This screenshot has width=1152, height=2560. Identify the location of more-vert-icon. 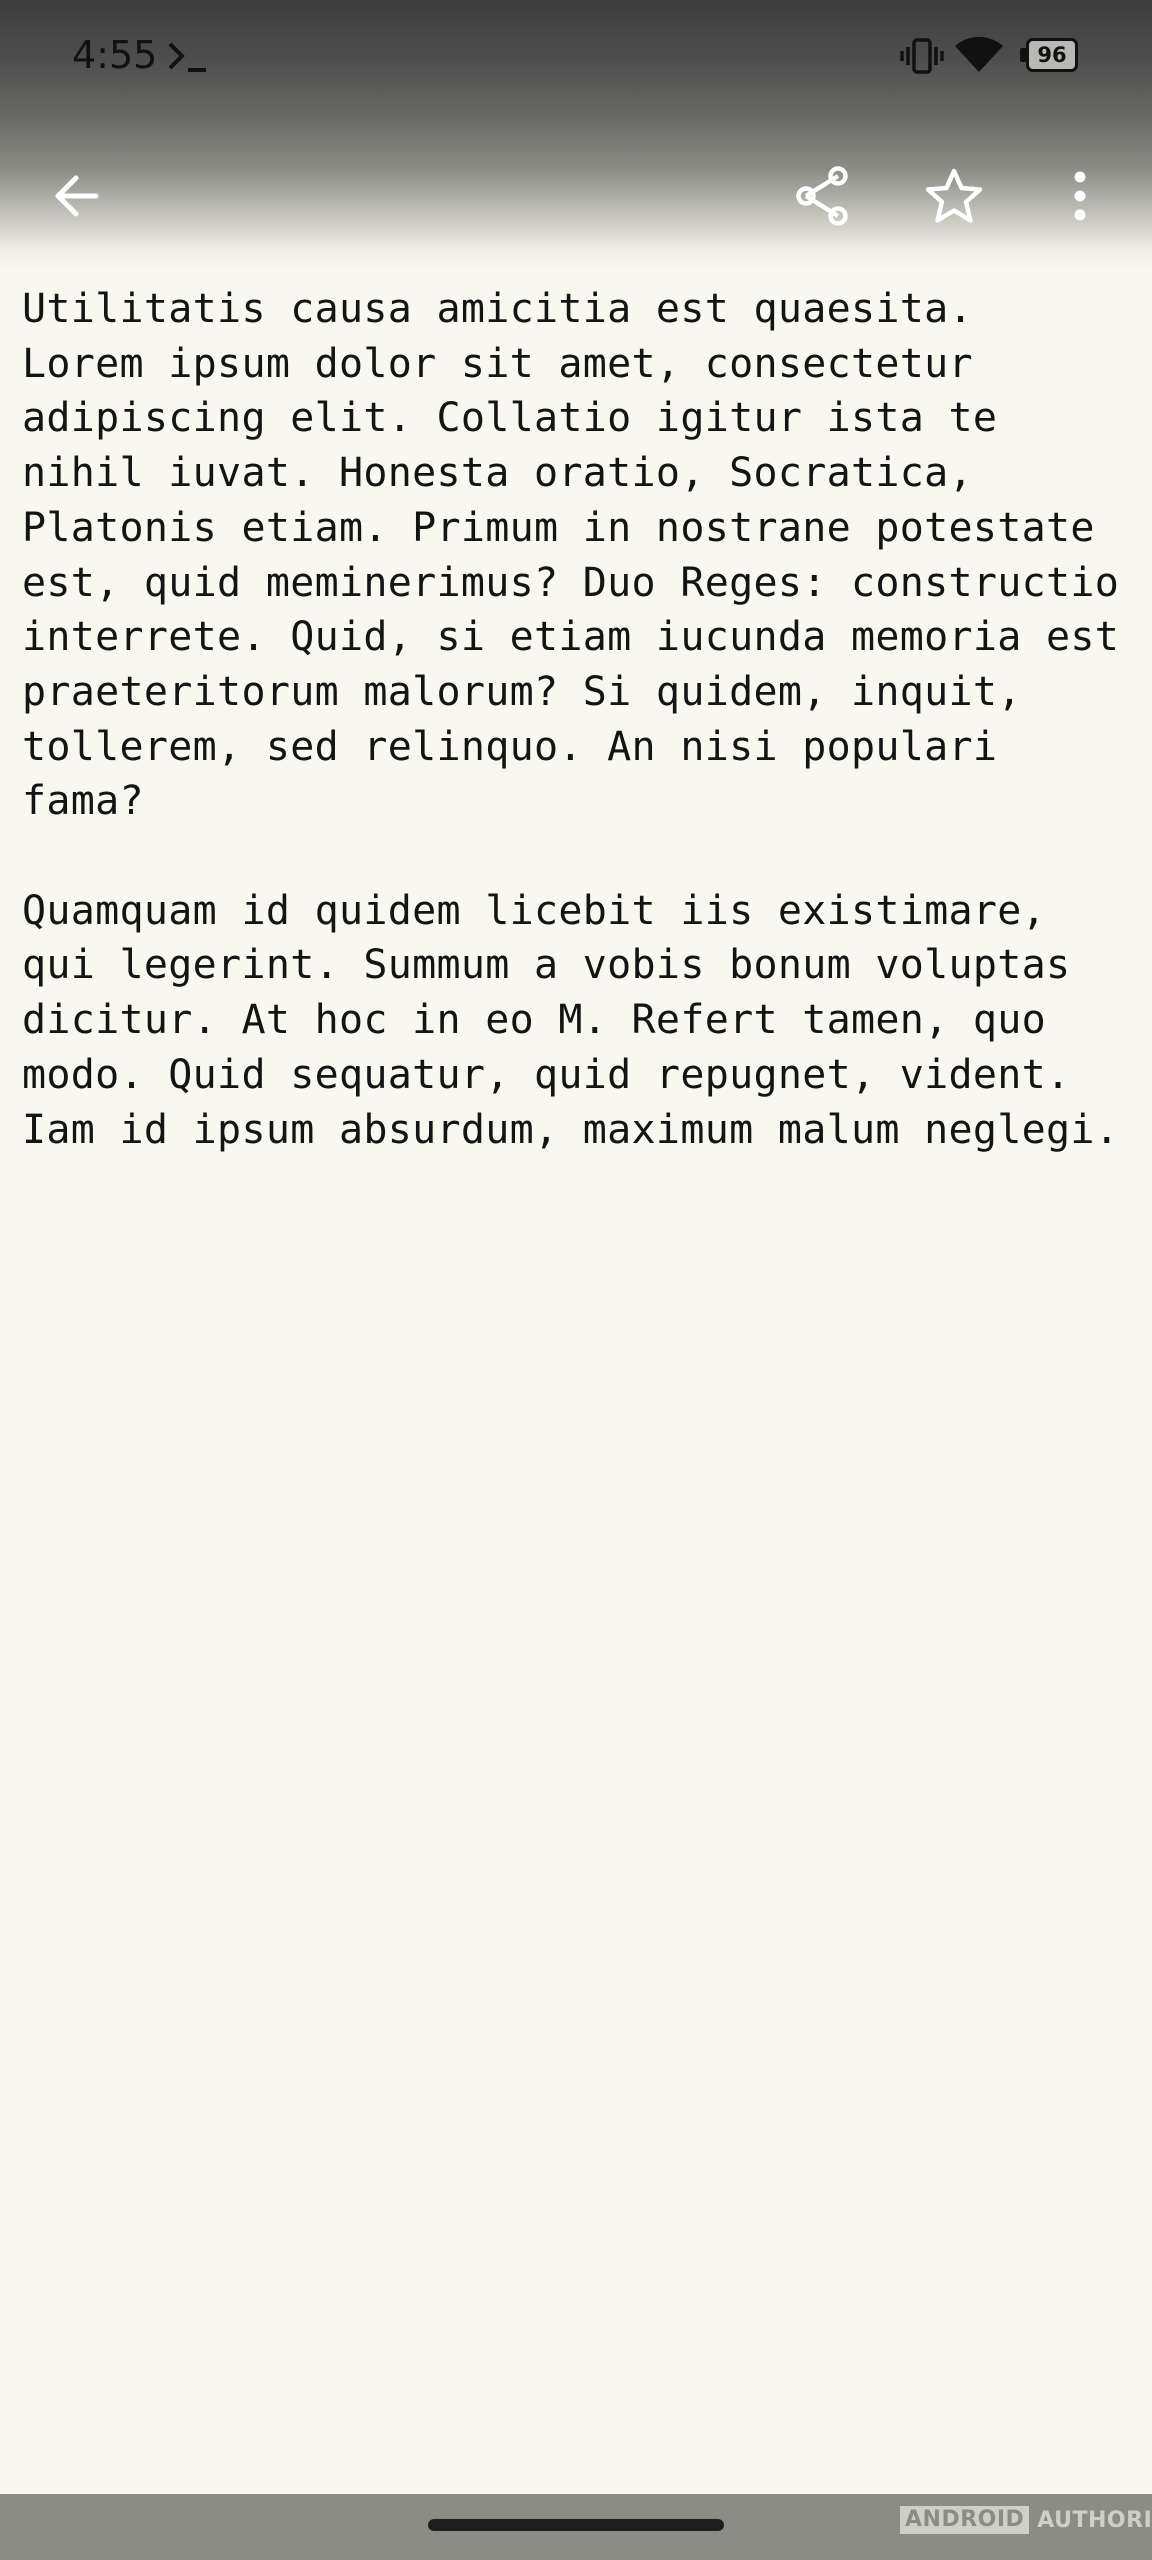
(1080, 196).